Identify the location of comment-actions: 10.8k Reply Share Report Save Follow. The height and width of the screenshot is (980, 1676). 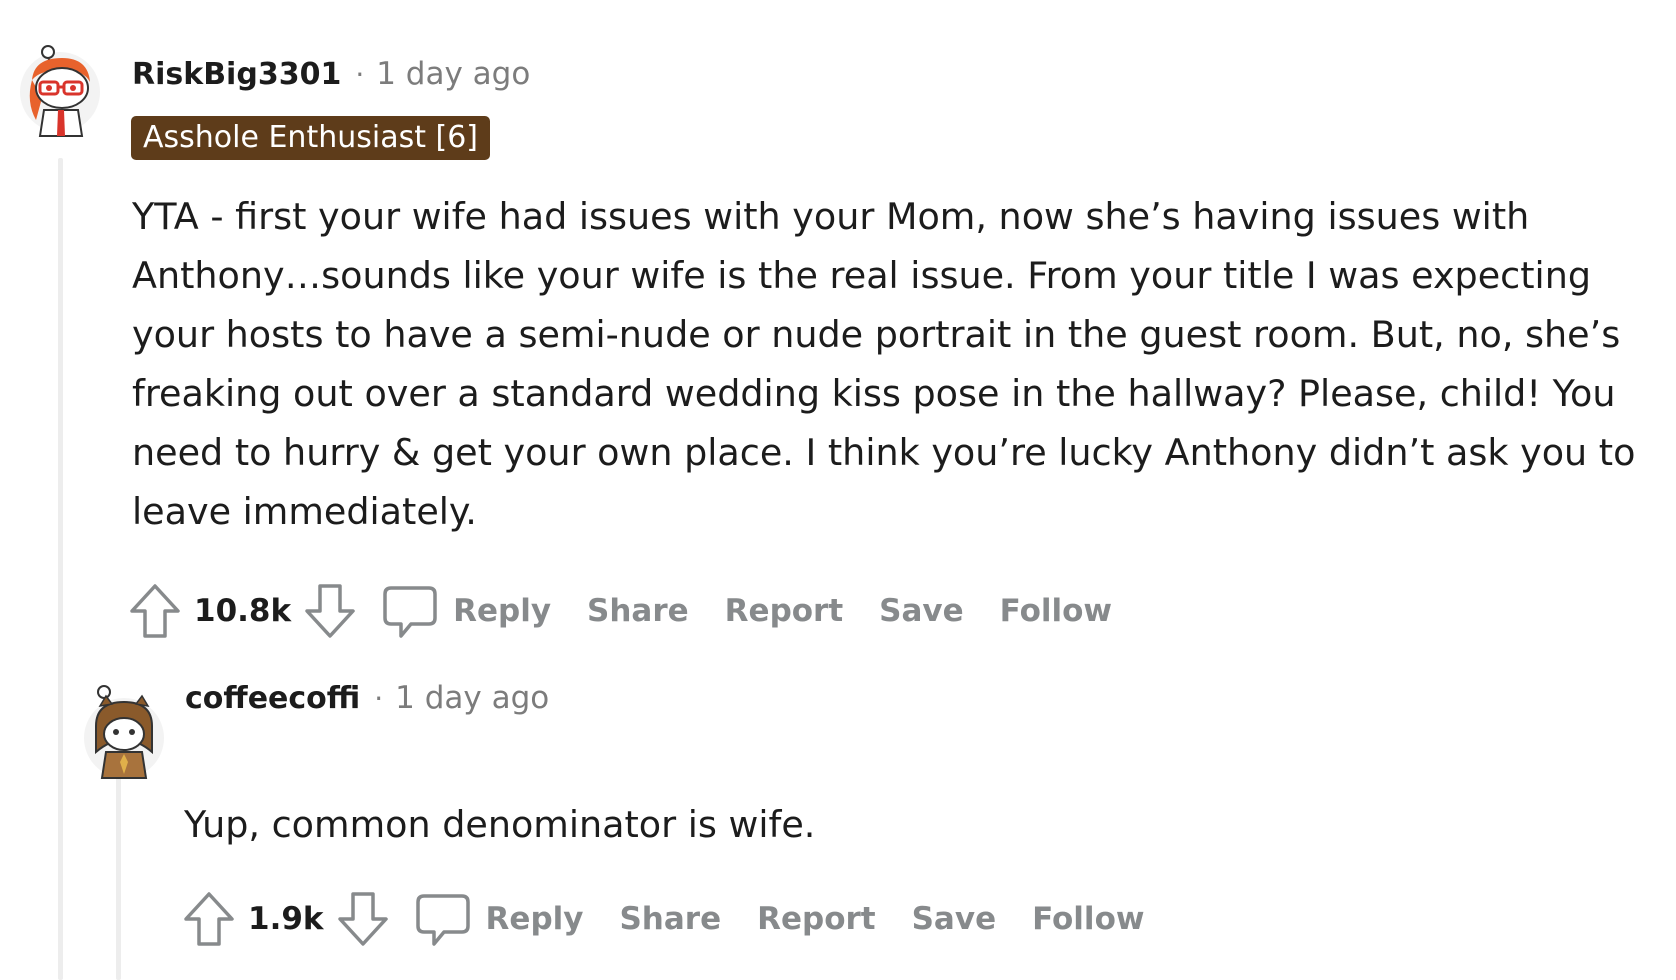
(620, 611).